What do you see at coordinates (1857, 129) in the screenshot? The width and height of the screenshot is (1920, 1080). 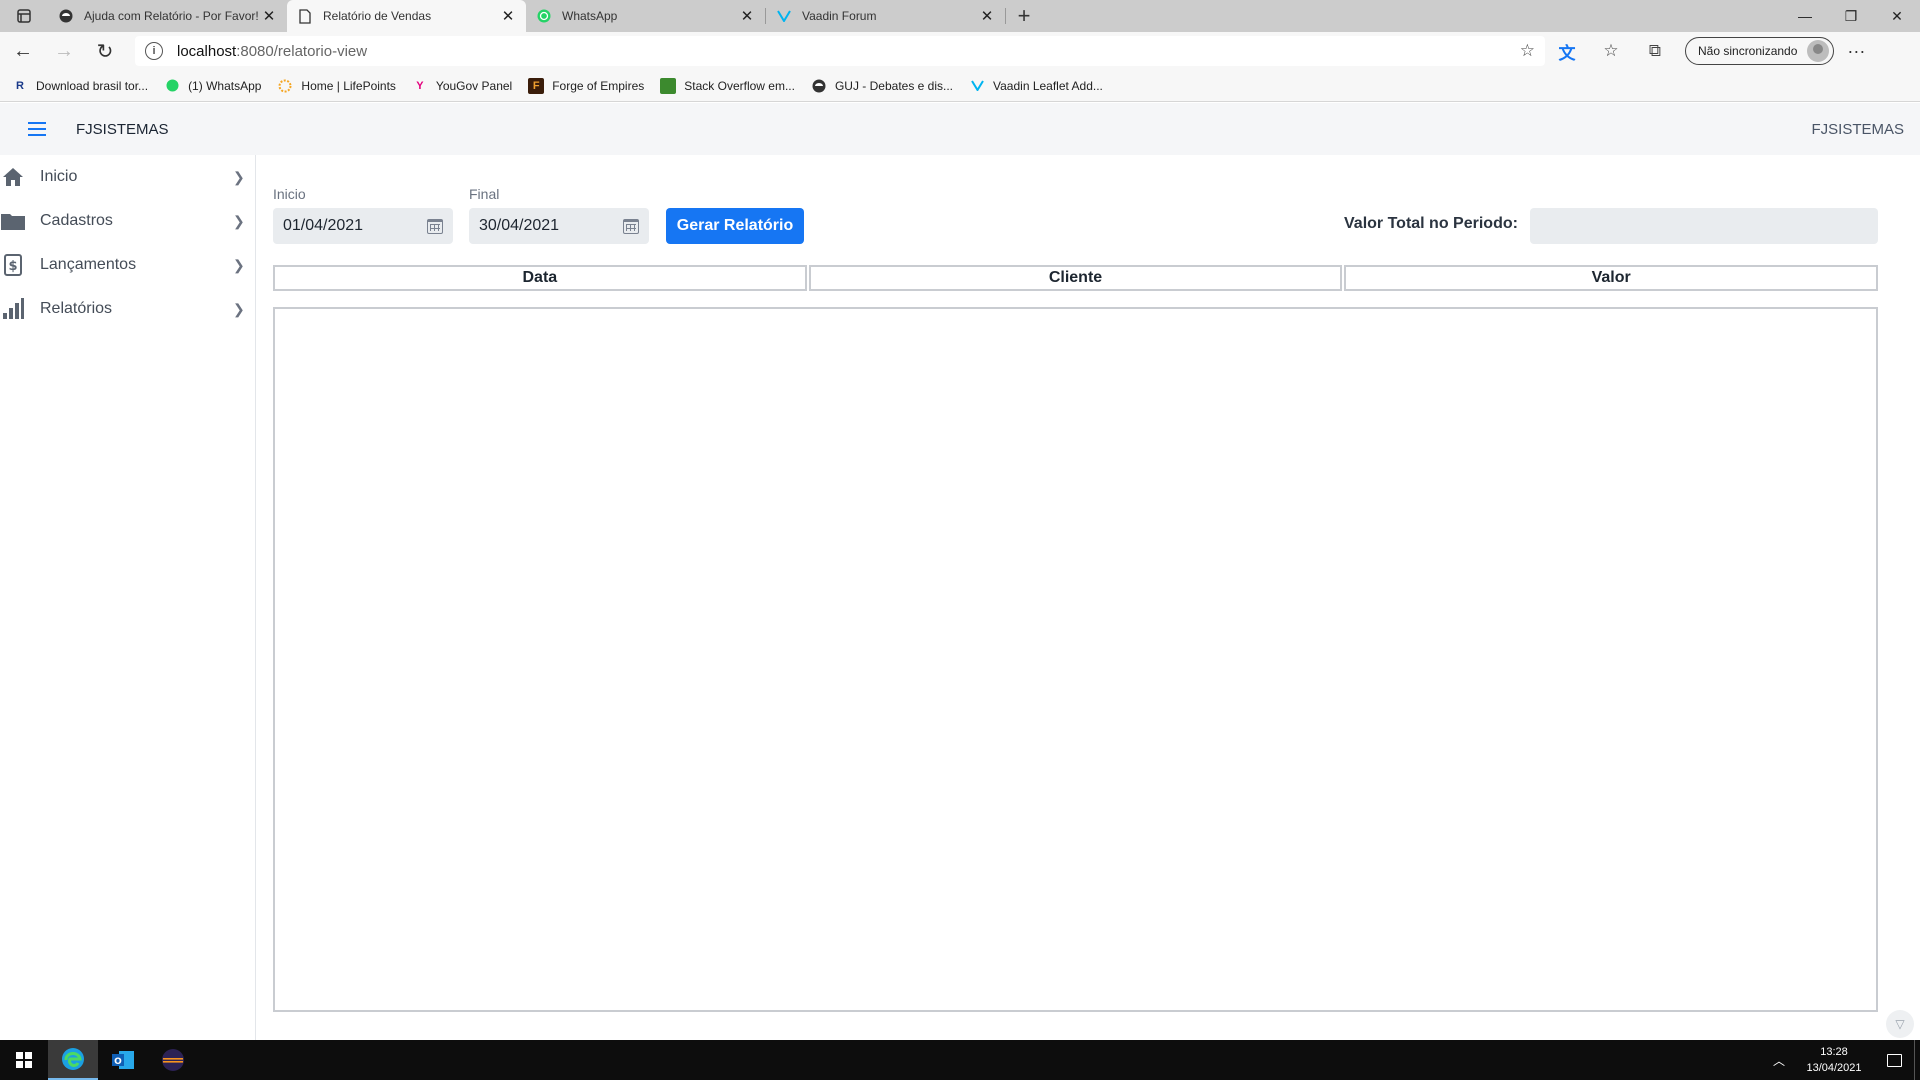 I see `app-title-right: FJSISTEMAS` at bounding box center [1857, 129].